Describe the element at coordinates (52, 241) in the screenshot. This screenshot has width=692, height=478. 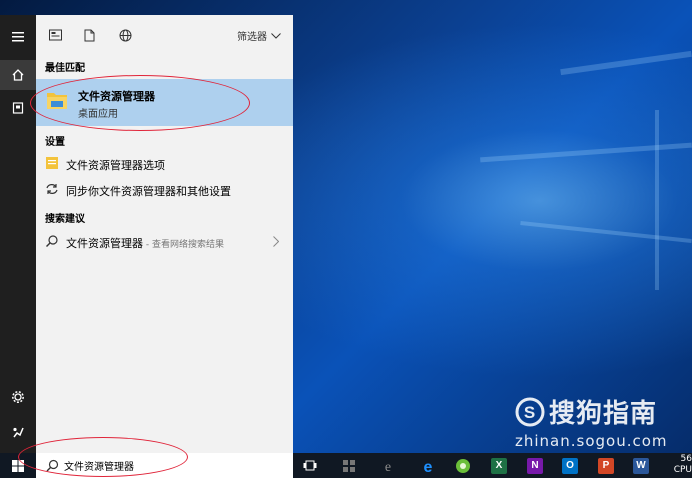
I see `search-icon` at that location.